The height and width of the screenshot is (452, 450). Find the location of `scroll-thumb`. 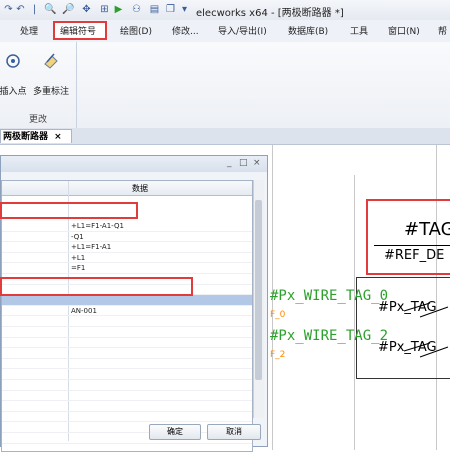

scroll-thumb is located at coordinates (258, 290).